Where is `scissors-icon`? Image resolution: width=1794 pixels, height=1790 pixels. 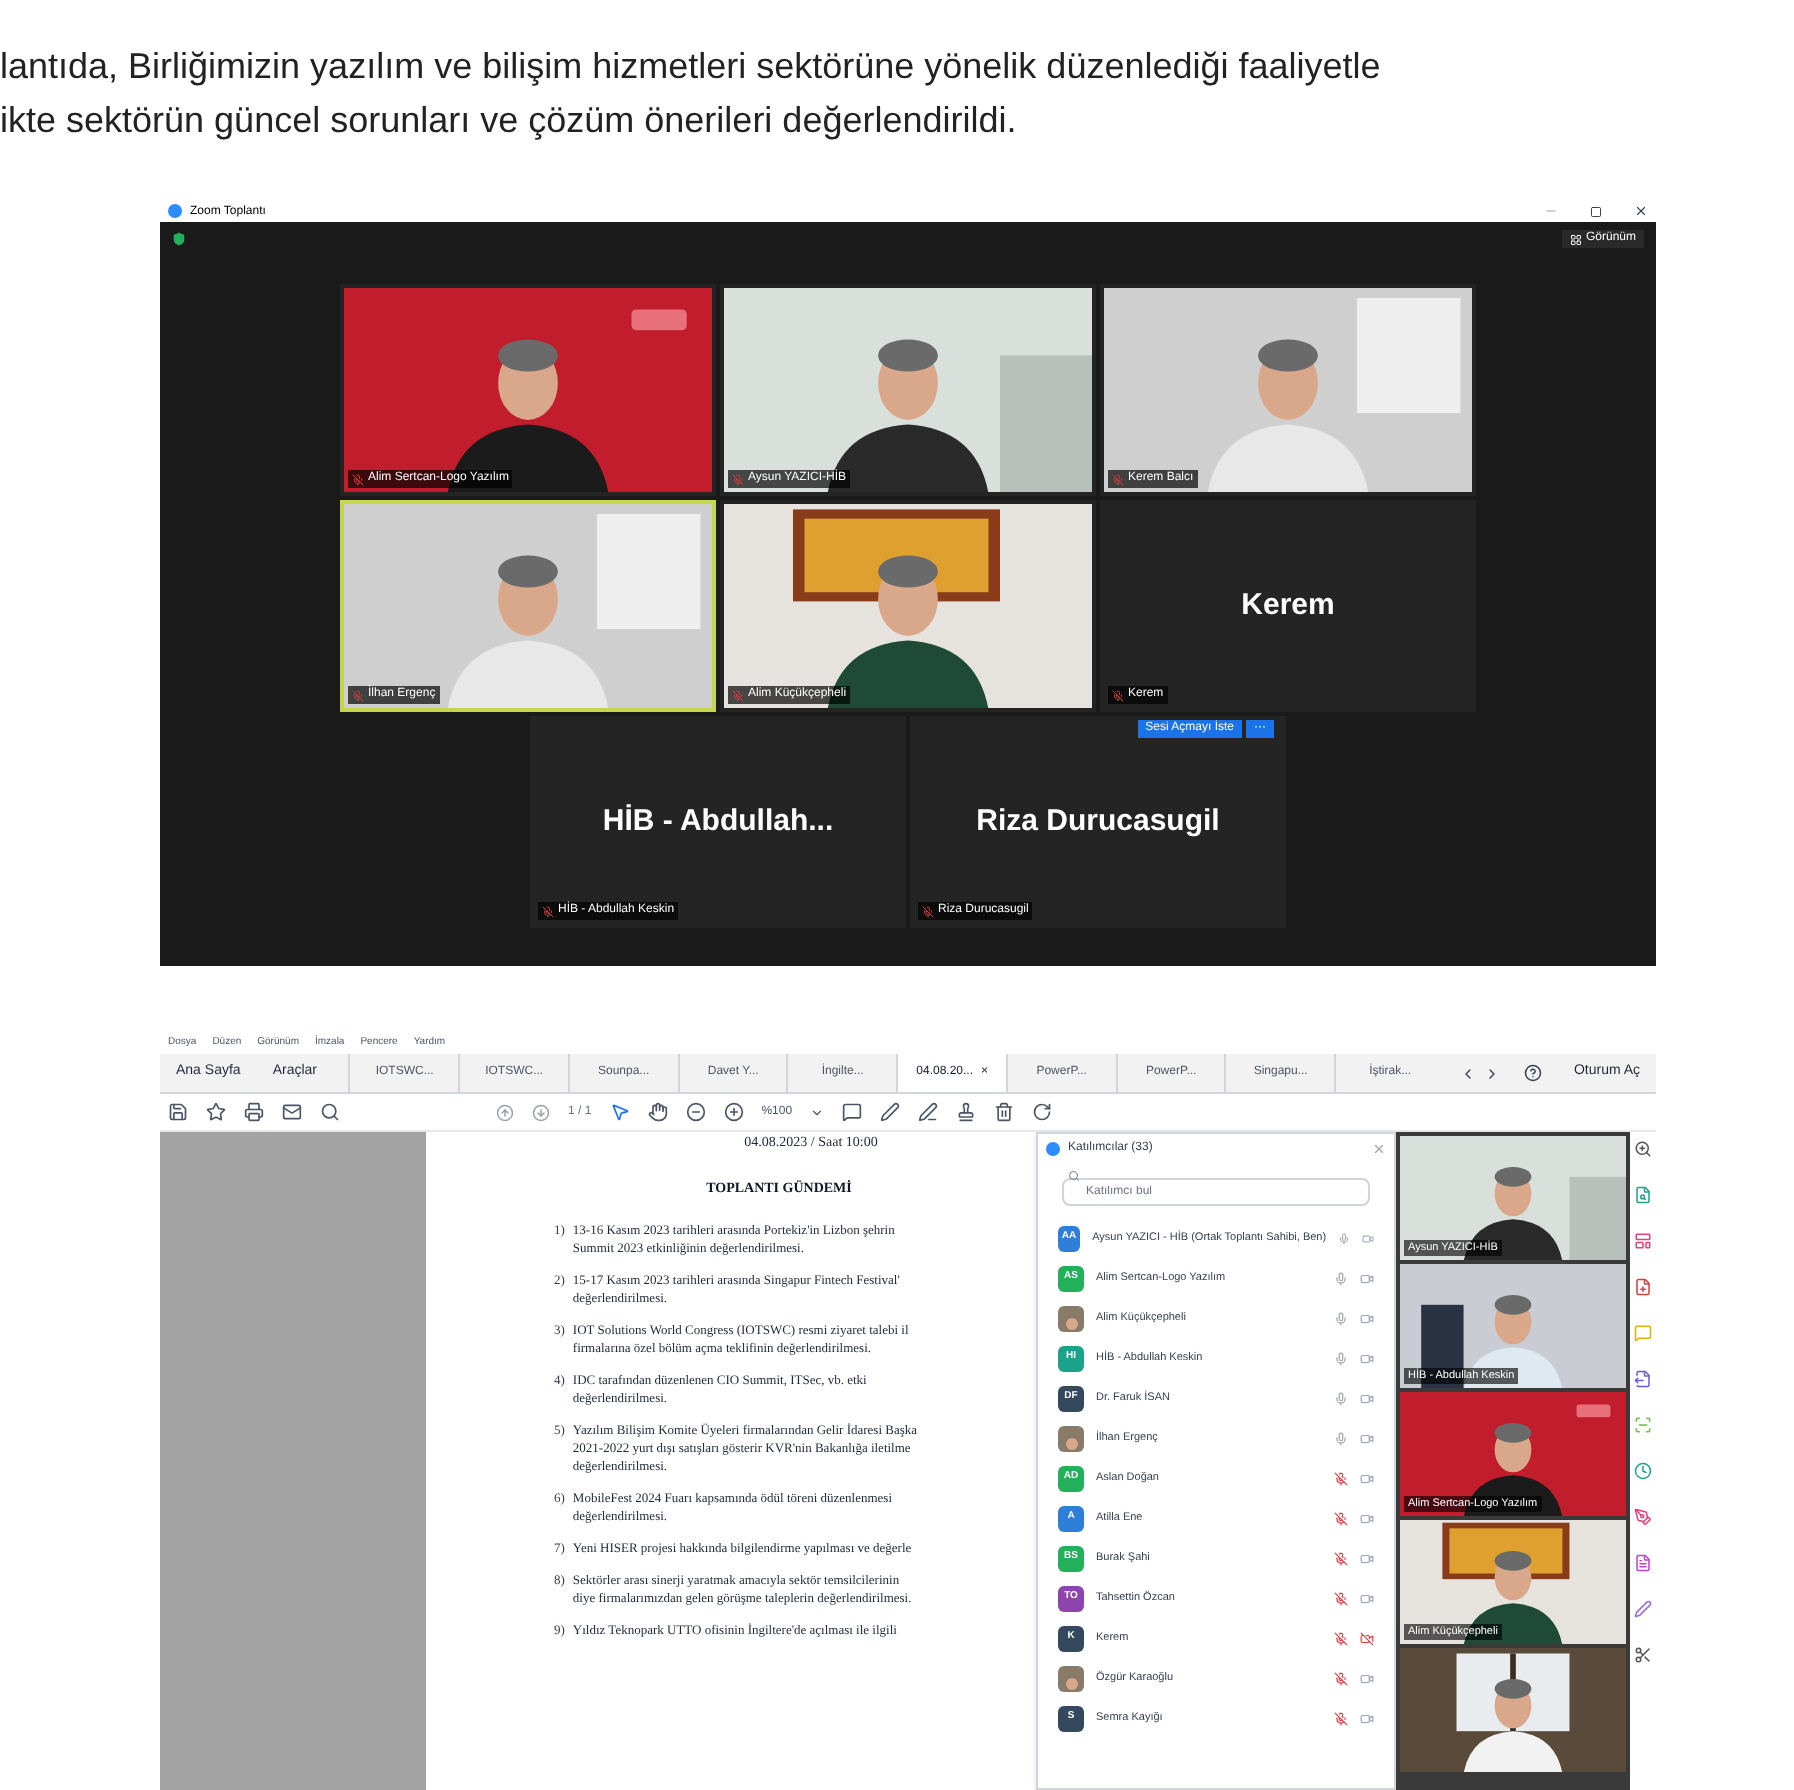 scissors-icon is located at coordinates (1643, 1655).